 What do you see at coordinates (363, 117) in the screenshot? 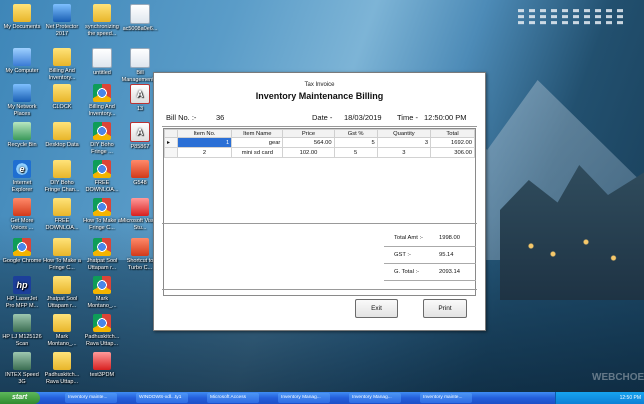
I see `date-value: 18/03/2019` at bounding box center [363, 117].